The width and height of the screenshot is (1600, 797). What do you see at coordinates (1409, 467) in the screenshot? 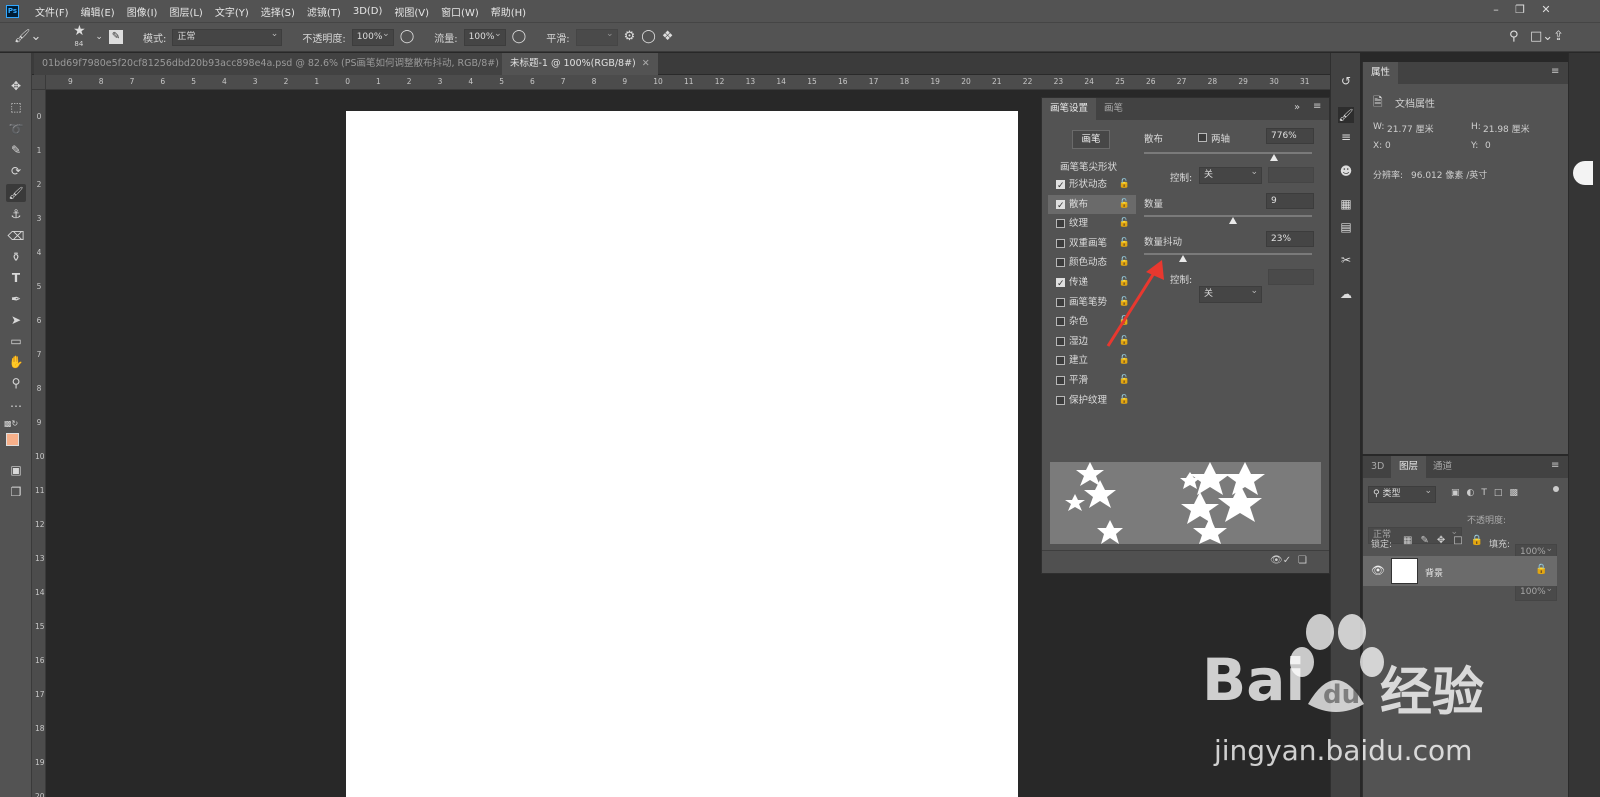
I see `tab-layers: 图层` at bounding box center [1409, 467].